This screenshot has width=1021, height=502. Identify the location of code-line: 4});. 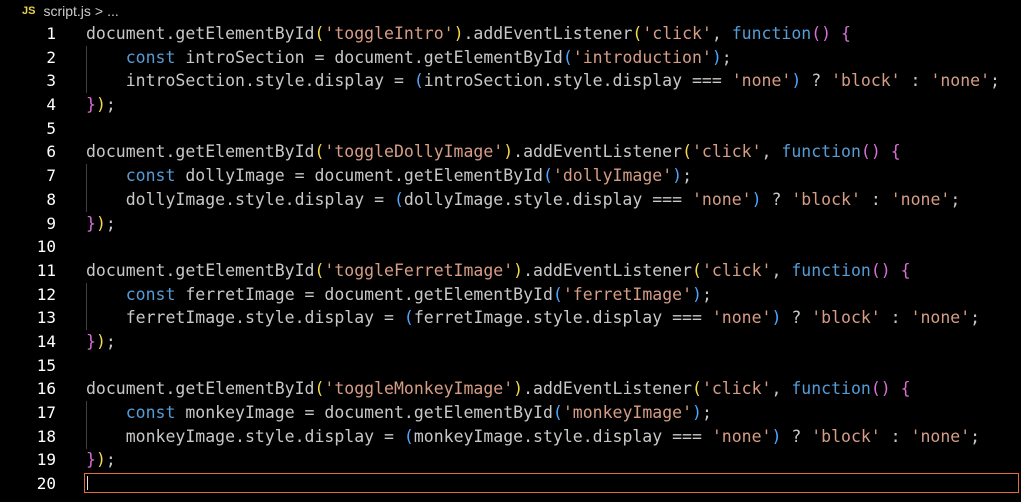
(510, 105).